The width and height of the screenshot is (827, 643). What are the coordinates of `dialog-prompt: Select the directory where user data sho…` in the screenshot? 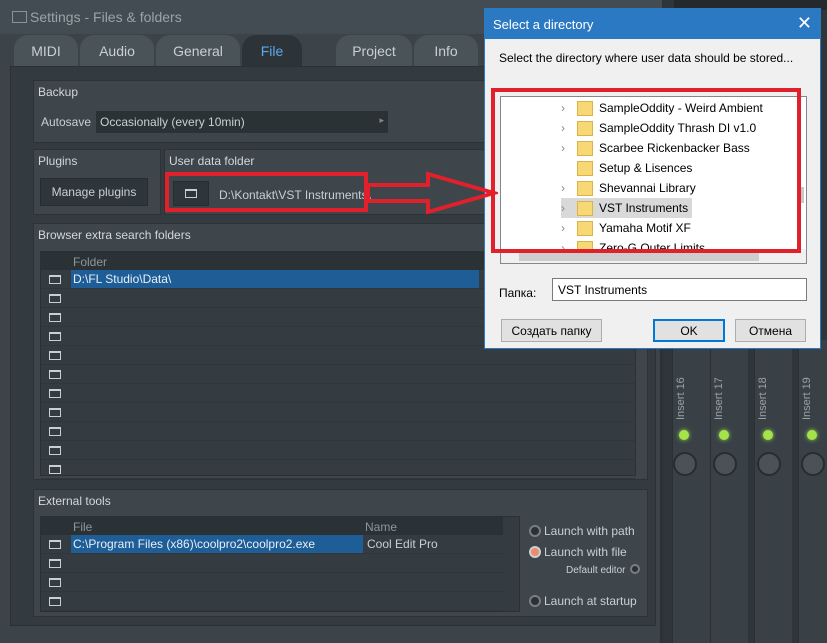 It's located at (646, 58).